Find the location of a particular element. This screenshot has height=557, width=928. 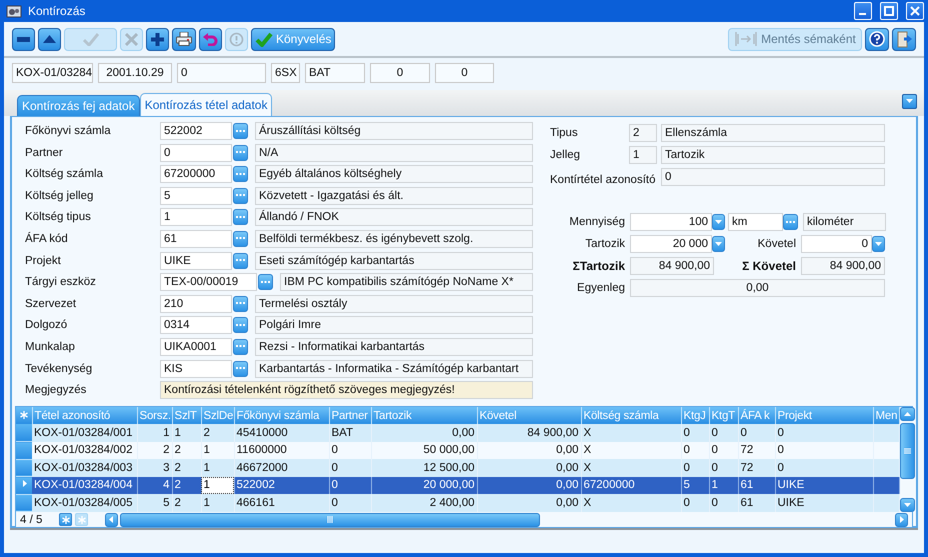

code-field: KIS is located at coordinates (196, 369).